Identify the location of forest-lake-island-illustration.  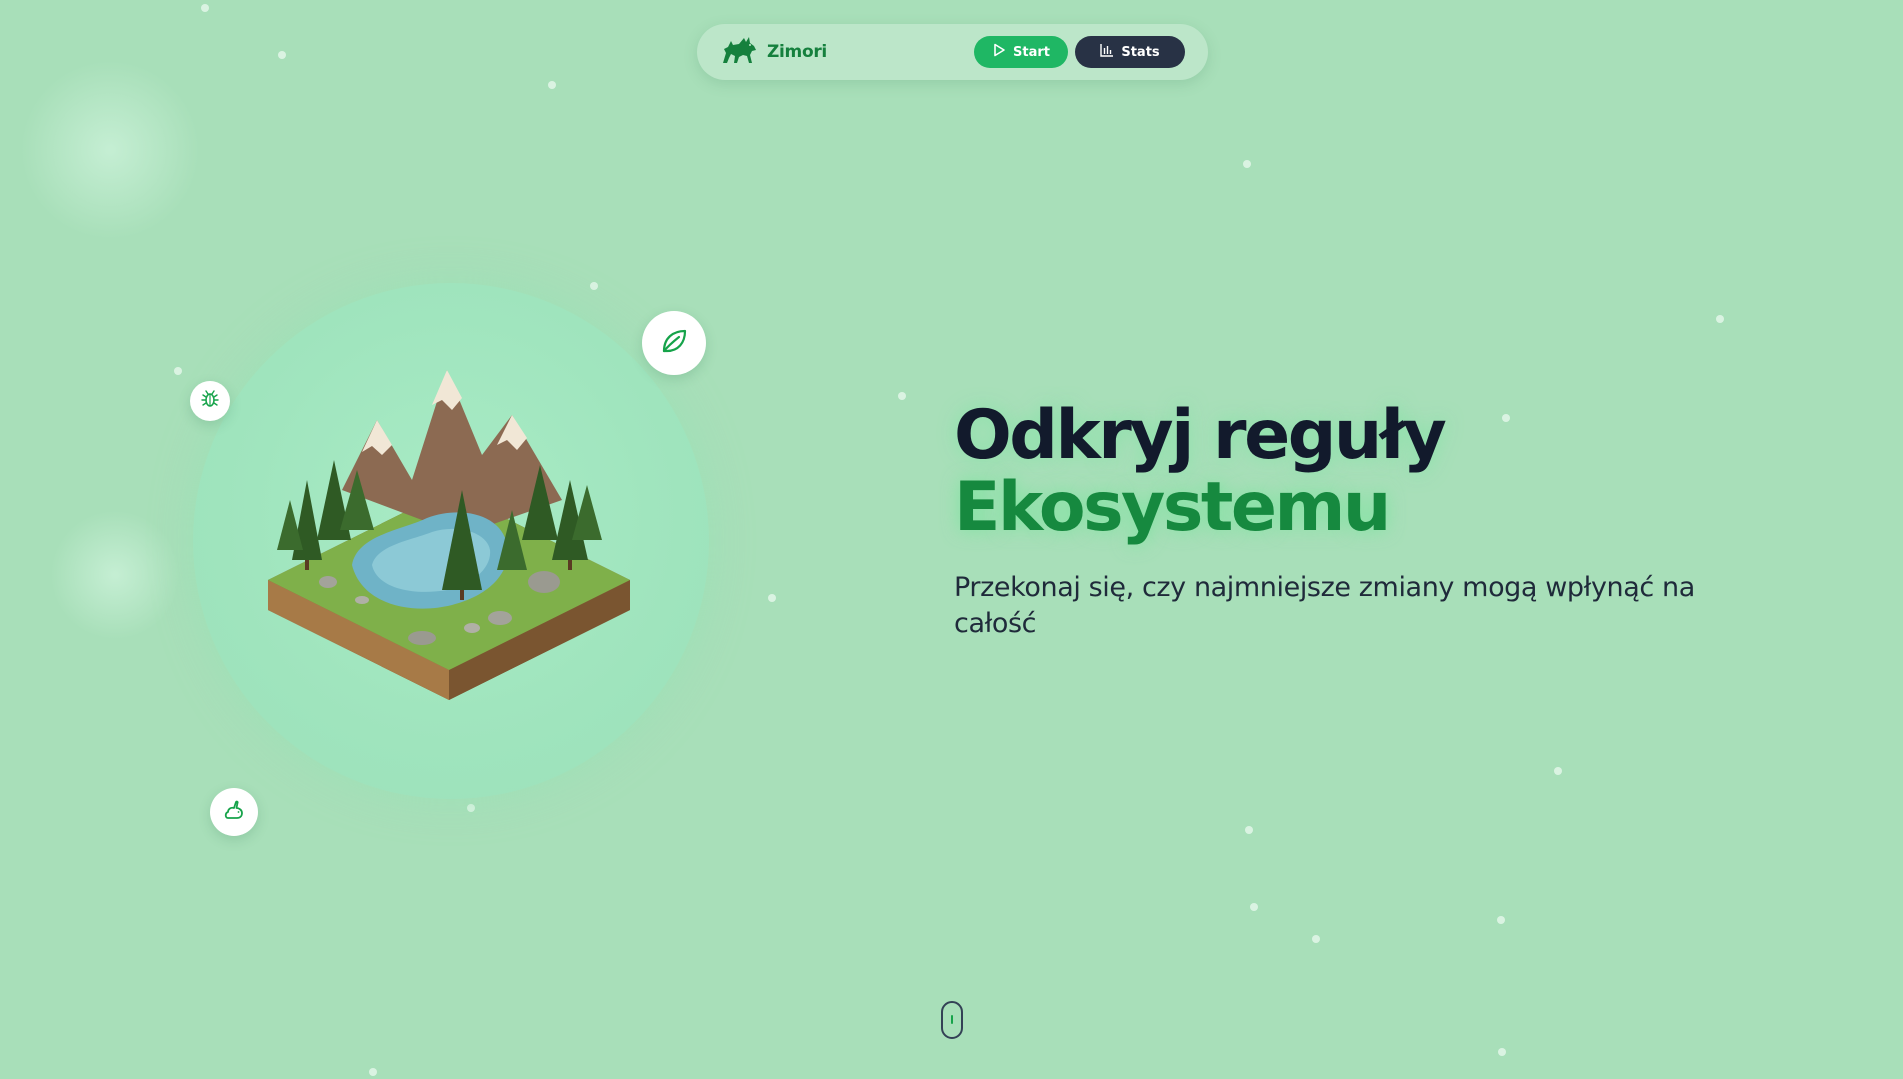
(449, 535).